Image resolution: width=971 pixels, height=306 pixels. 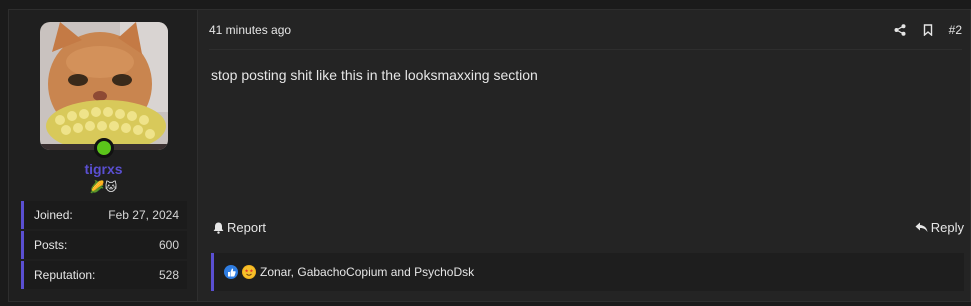 What do you see at coordinates (104, 148) in the screenshot?
I see `online-status-indicator` at bounding box center [104, 148].